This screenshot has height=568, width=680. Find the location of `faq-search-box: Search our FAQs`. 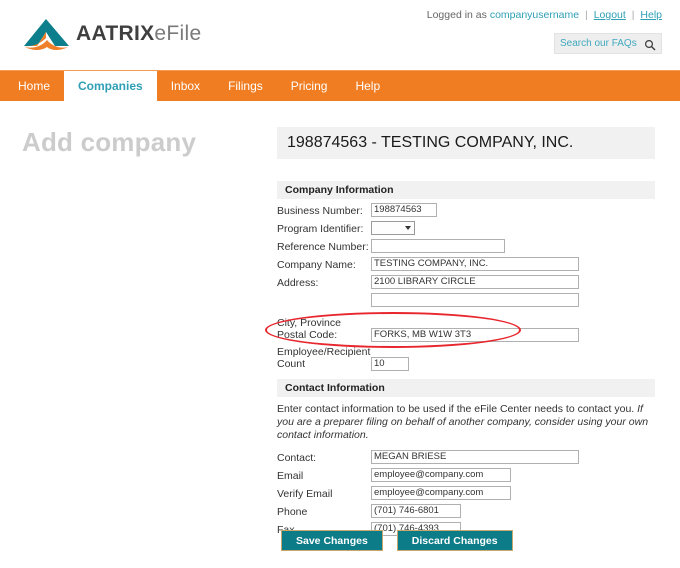

faq-search-box: Search our FAQs is located at coordinates (608, 43).